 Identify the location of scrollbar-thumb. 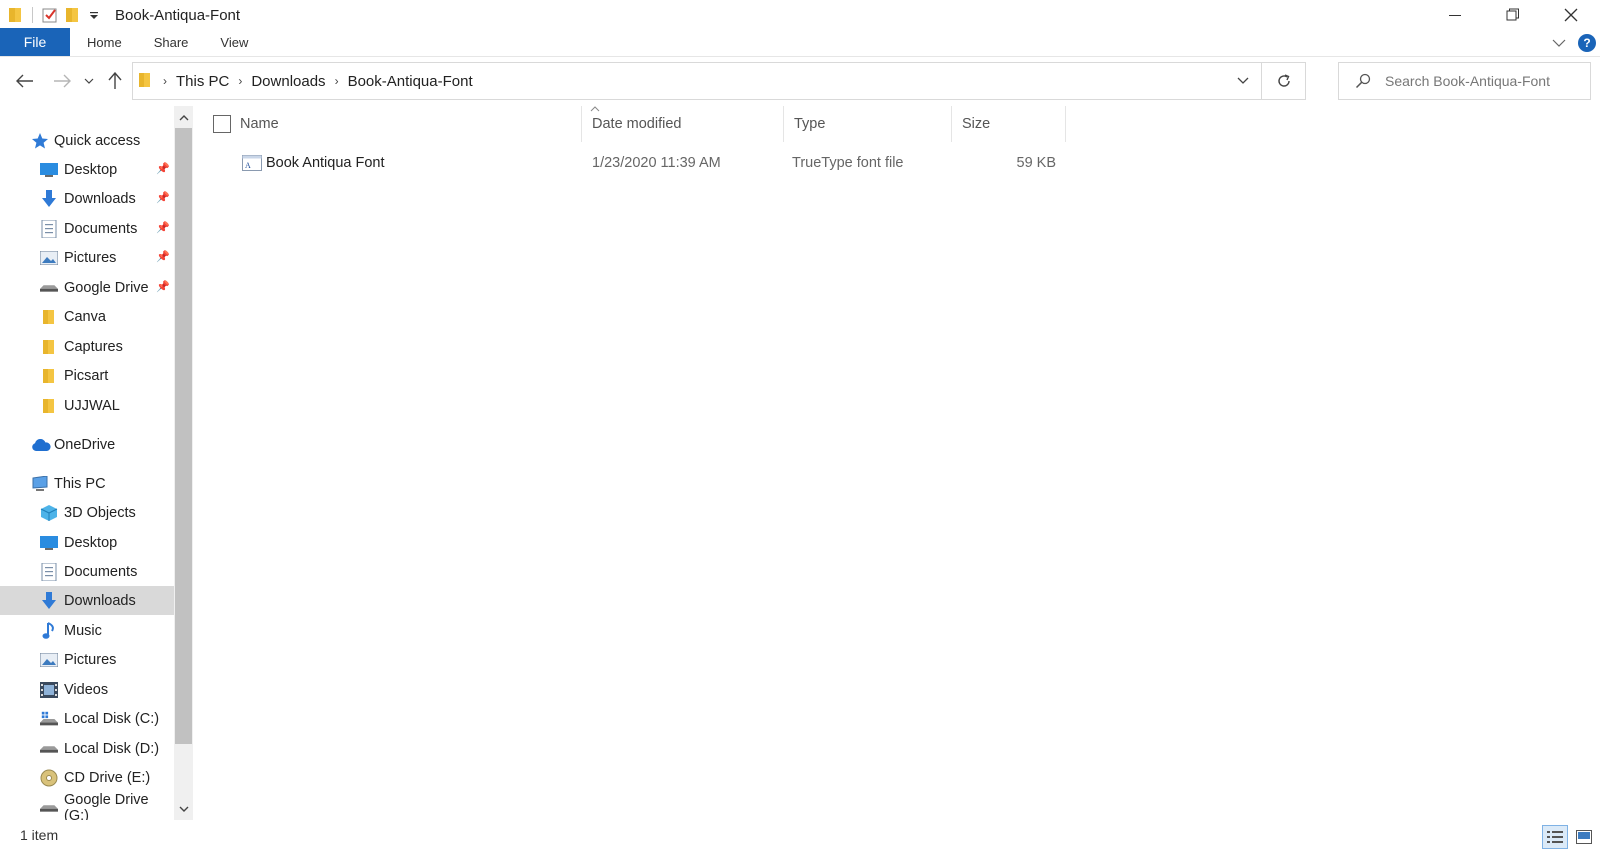
(183, 436).